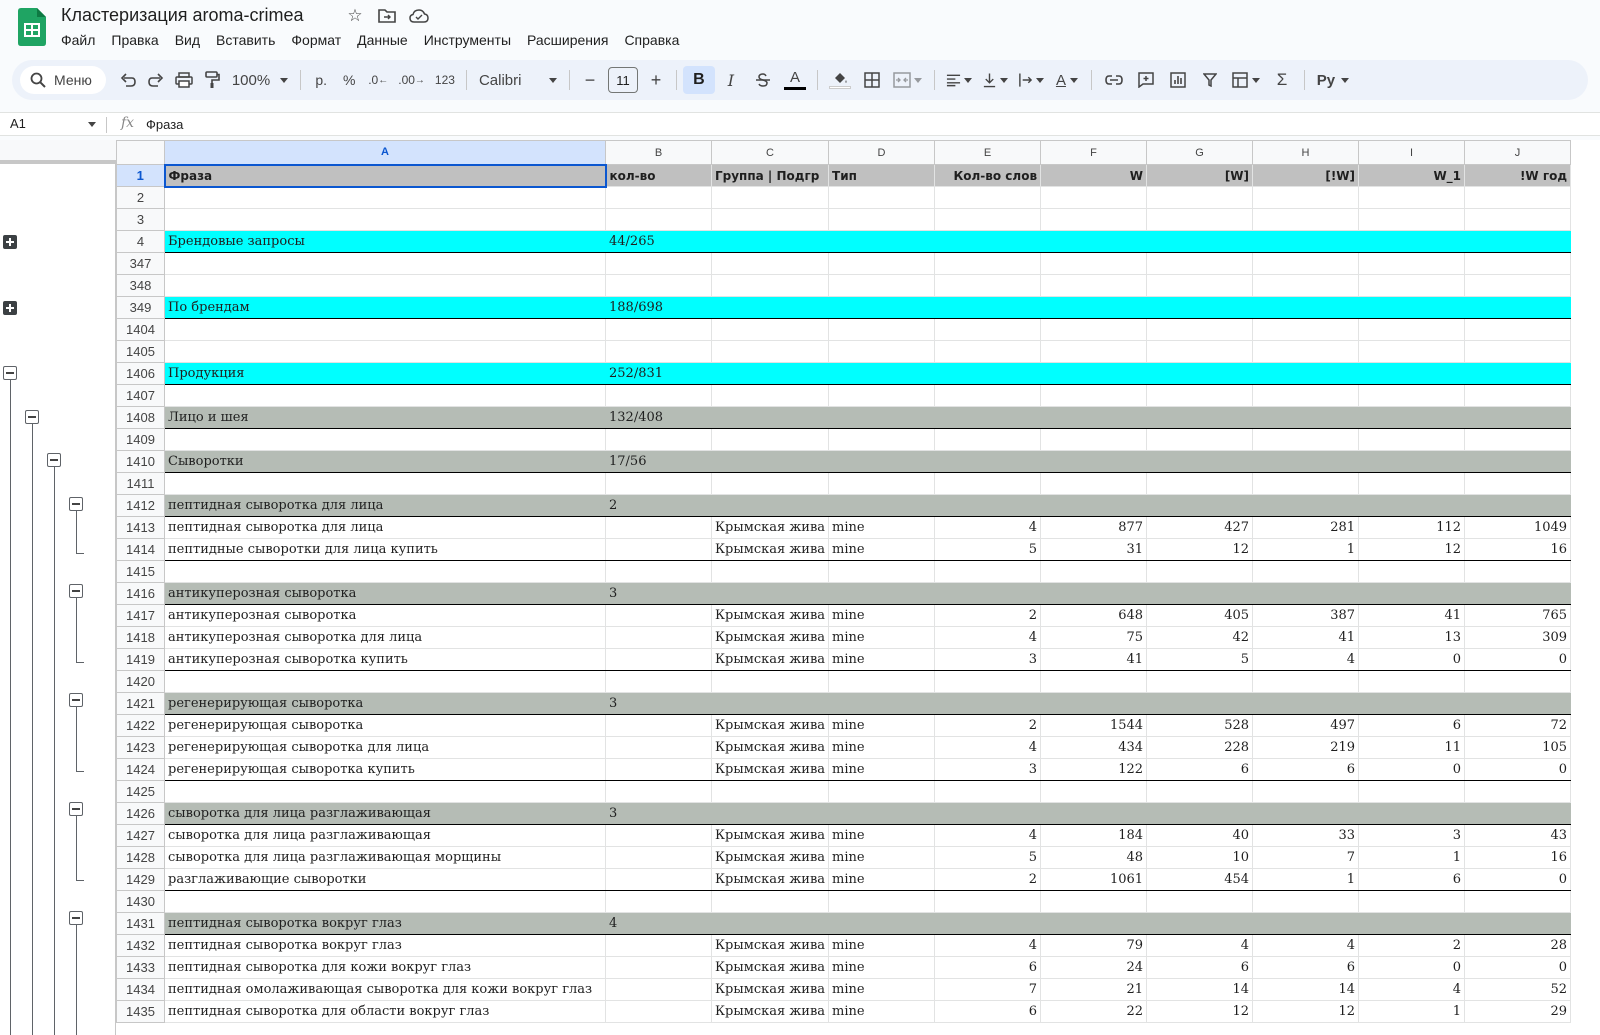 The width and height of the screenshot is (1600, 1035). What do you see at coordinates (140, 549) in the screenshot?
I see `row-header: 1414` at bounding box center [140, 549].